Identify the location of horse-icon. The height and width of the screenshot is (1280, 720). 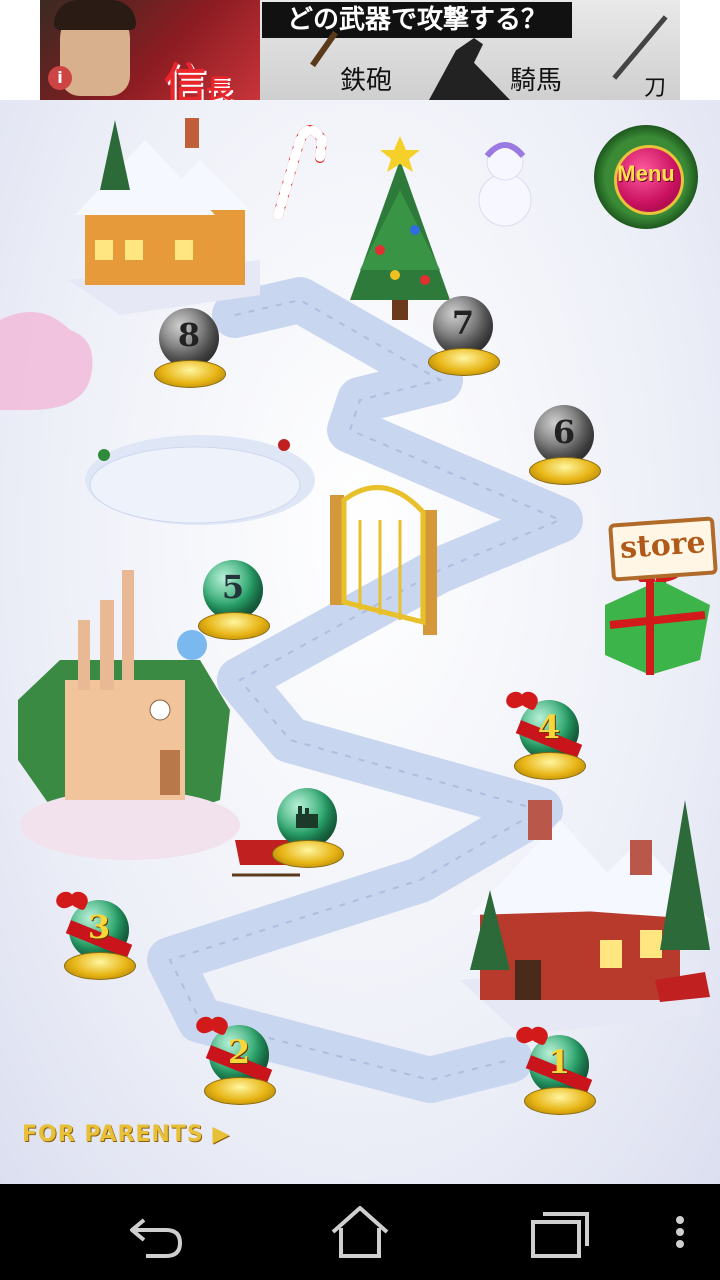
(469, 69).